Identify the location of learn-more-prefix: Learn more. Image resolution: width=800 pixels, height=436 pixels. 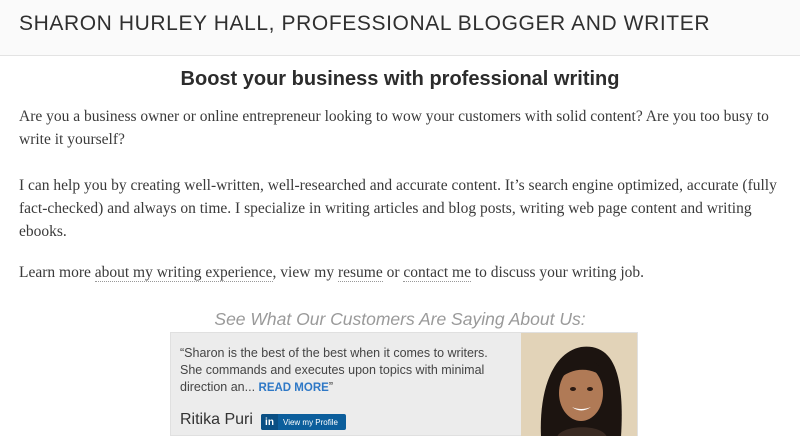
(57, 272).